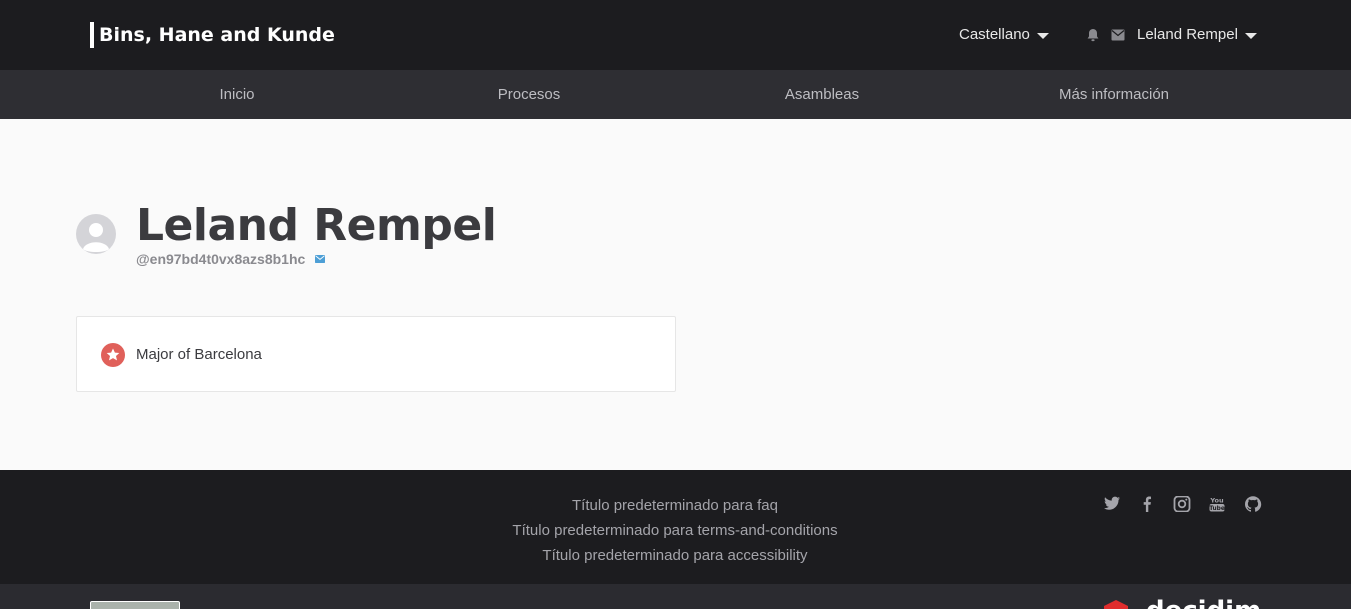 The height and width of the screenshot is (609, 1351). I want to click on creative-commons-icon, so click(135, 605).